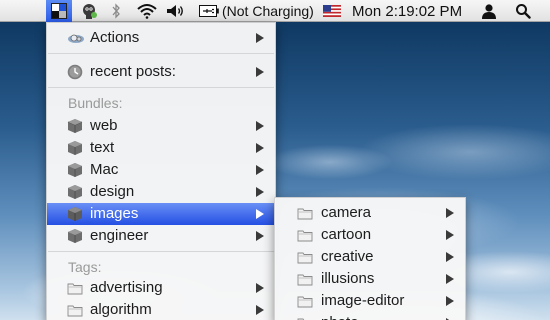  I want to click on bundle-item-images: images, so click(161, 214).